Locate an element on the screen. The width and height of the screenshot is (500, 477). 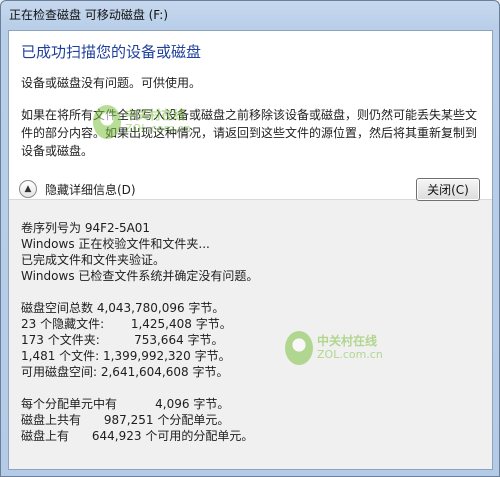
result-heading: 已成功扫描您的设备或磁盘 is located at coordinates (111, 52).